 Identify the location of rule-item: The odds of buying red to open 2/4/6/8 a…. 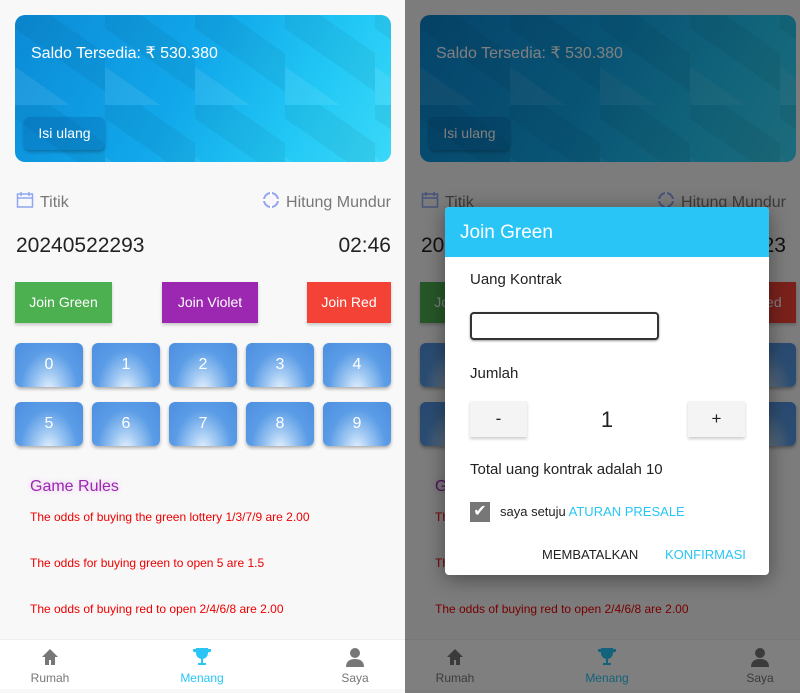
(157, 609).